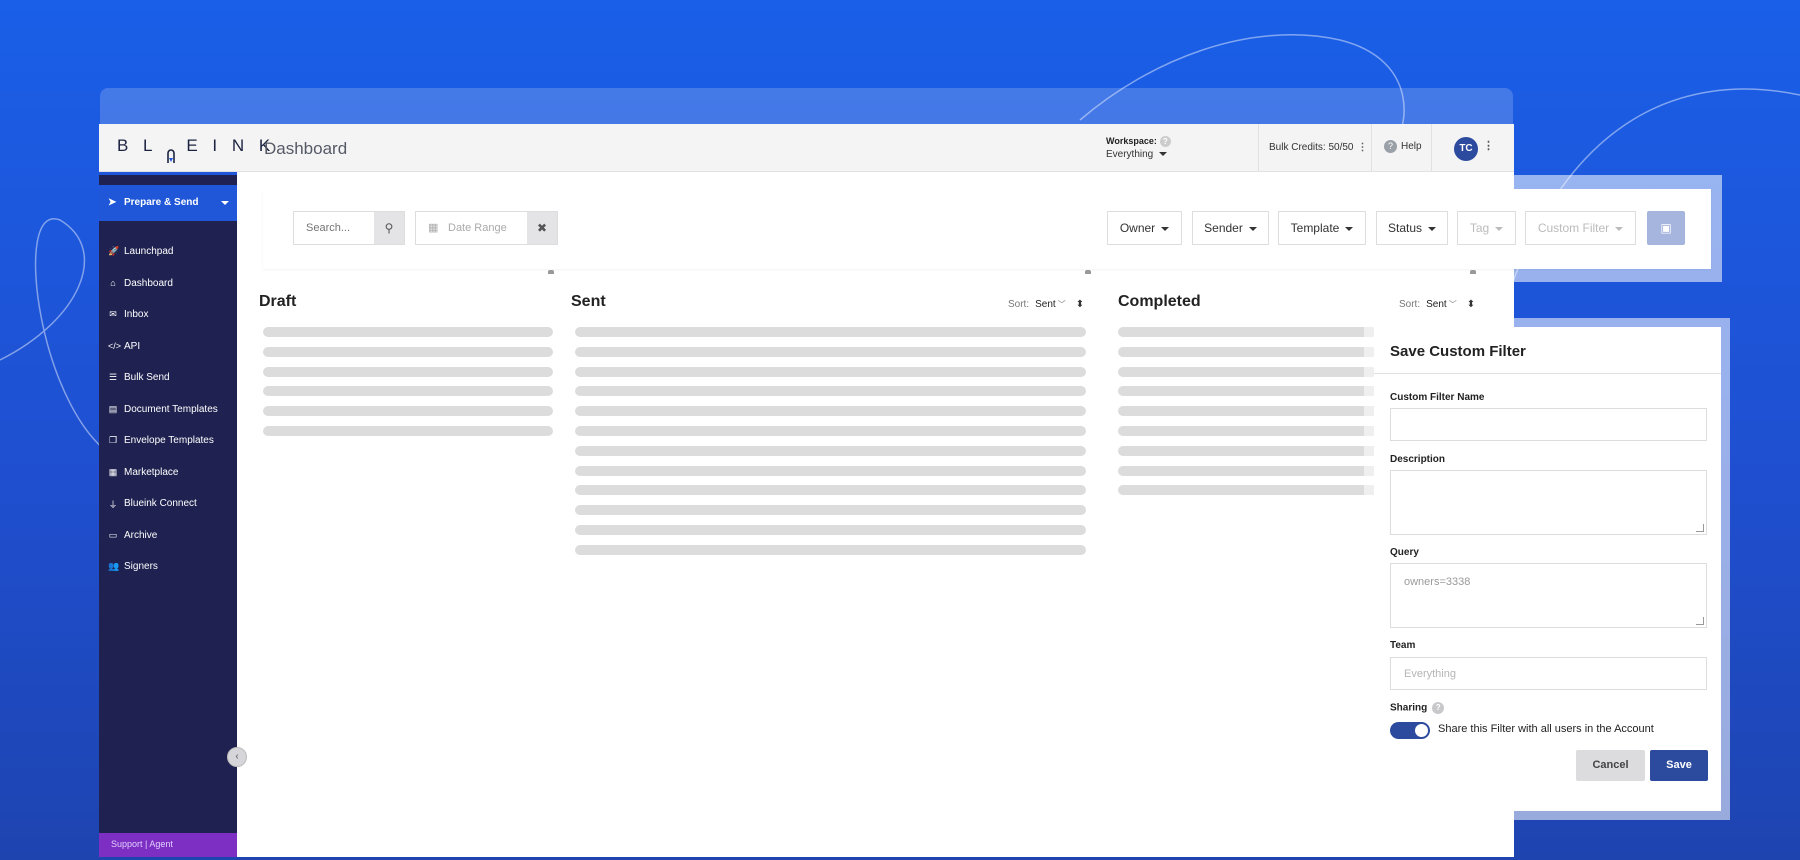  I want to click on ghost-window-frame, so click(806, 108).